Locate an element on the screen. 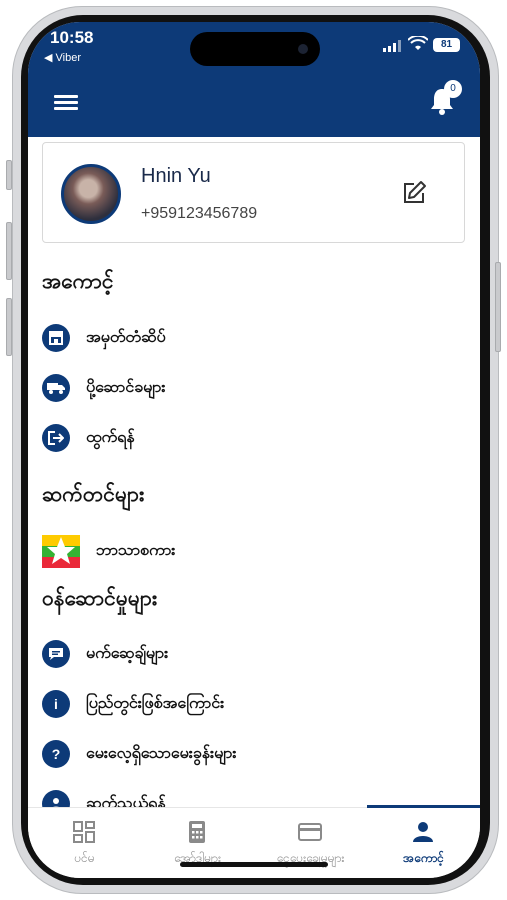 The height and width of the screenshot is (900, 507). tab-home: ပင်မ is located at coordinates (84, 843).